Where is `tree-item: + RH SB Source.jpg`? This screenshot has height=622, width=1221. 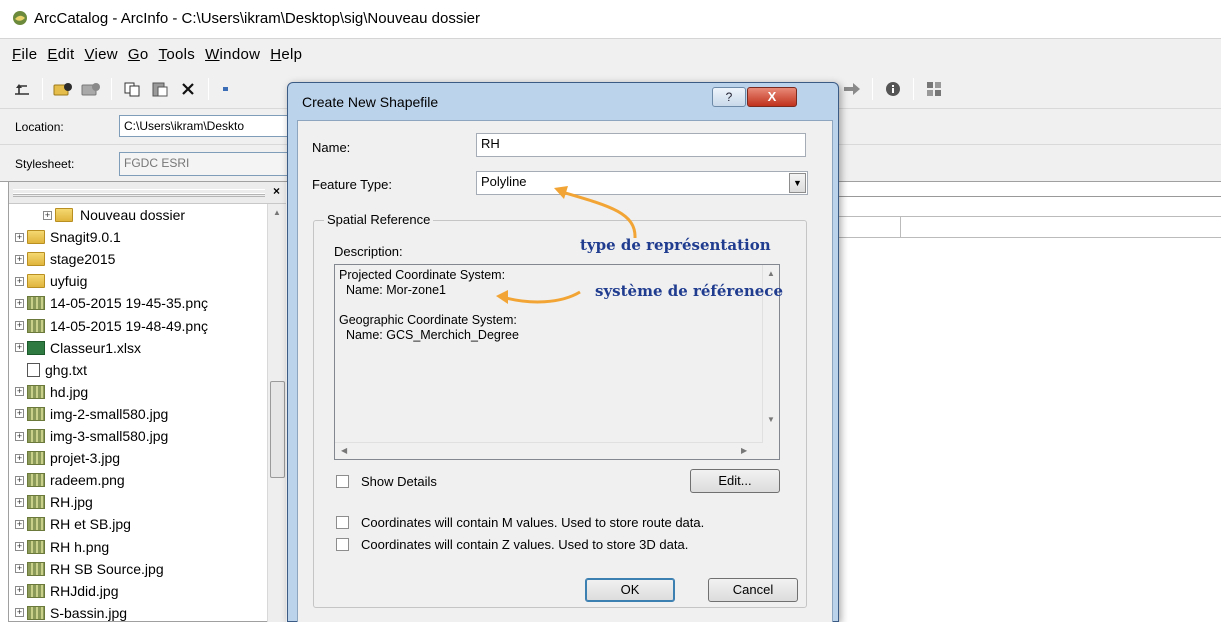 tree-item: + RH SB Source.jpg is located at coordinates (89, 569).